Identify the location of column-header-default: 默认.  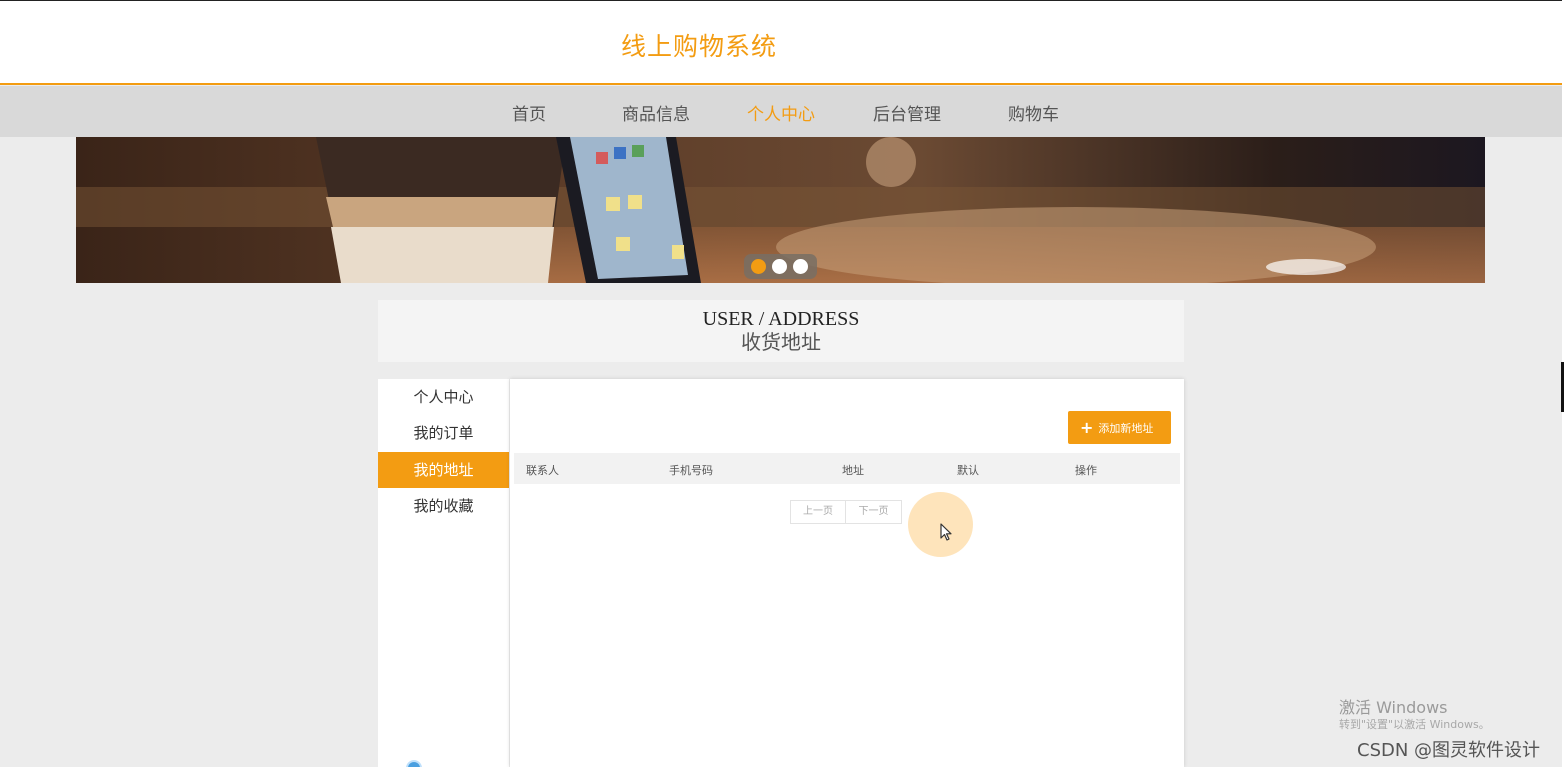
(968, 470).